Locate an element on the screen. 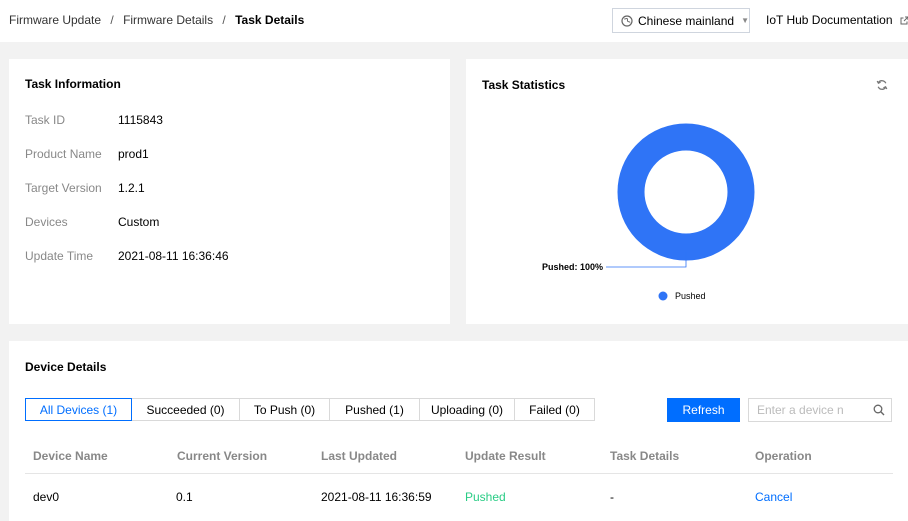  refresh-button: Refresh is located at coordinates (703, 410).